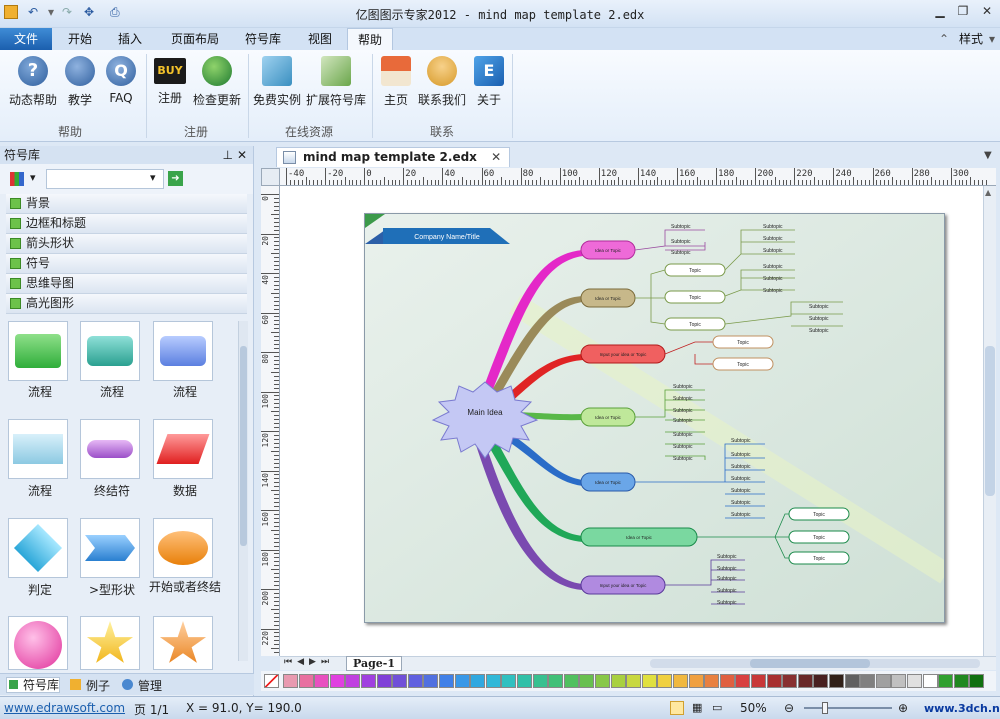 Image resolution: width=1000 pixels, height=719 pixels. Describe the element at coordinates (217, 84) in the screenshot. I see `check-update-button: 检查更新` at that location.